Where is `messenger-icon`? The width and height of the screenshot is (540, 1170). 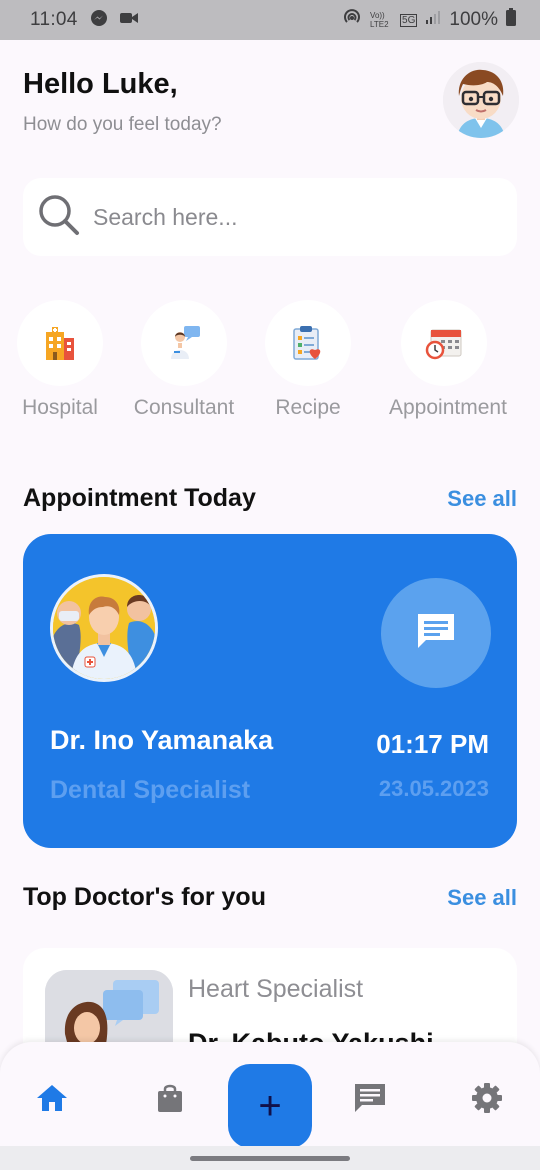 messenger-icon is located at coordinates (99, 20).